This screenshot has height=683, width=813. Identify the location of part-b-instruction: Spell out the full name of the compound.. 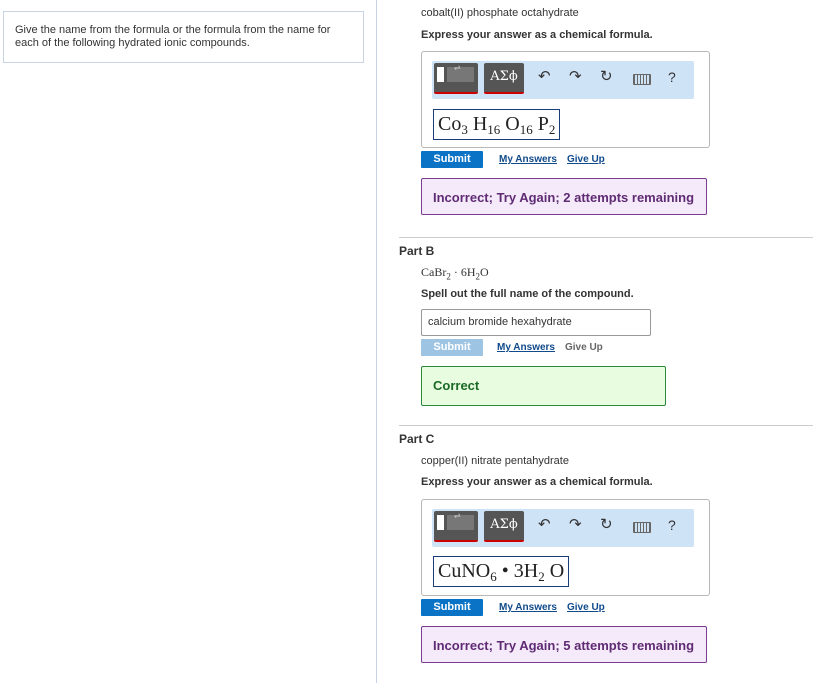
(527, 294).